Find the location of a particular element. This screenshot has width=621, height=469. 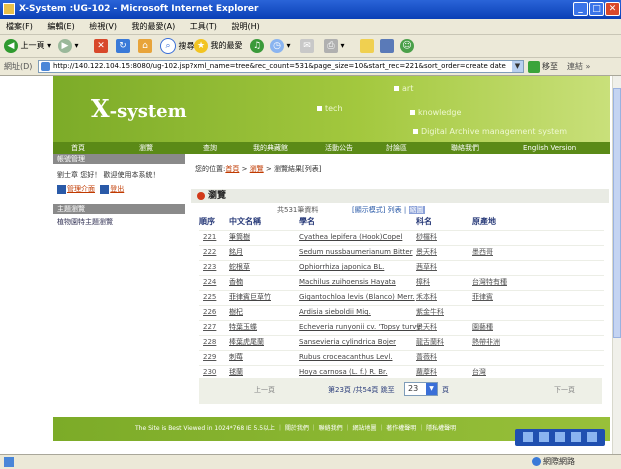

mail-button: ✉ is located at coordinates (307, 46).